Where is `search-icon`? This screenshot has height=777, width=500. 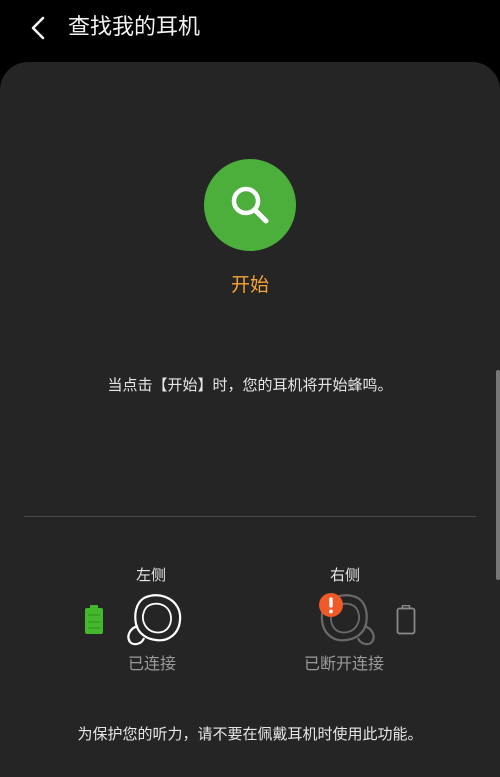 search-icon is located at coordinates (250, 205).